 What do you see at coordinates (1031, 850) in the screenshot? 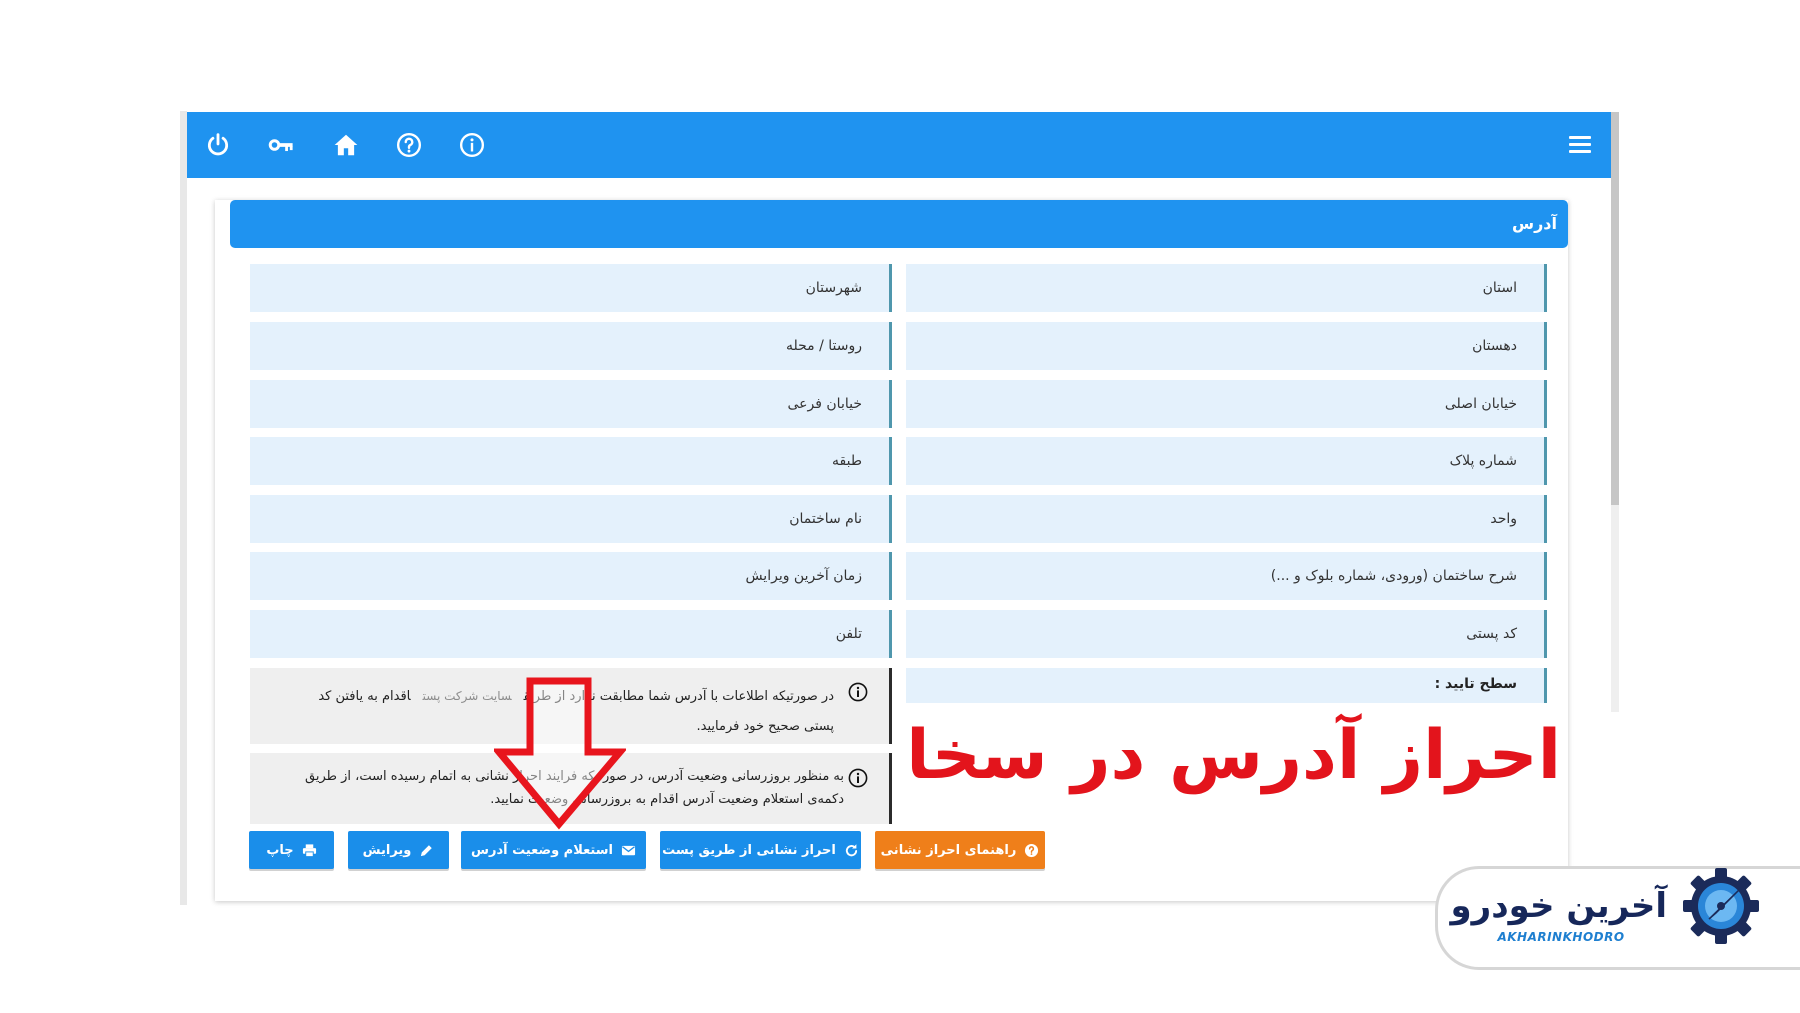
I see `help-circle-icon` at bounding box center [1031, 850].